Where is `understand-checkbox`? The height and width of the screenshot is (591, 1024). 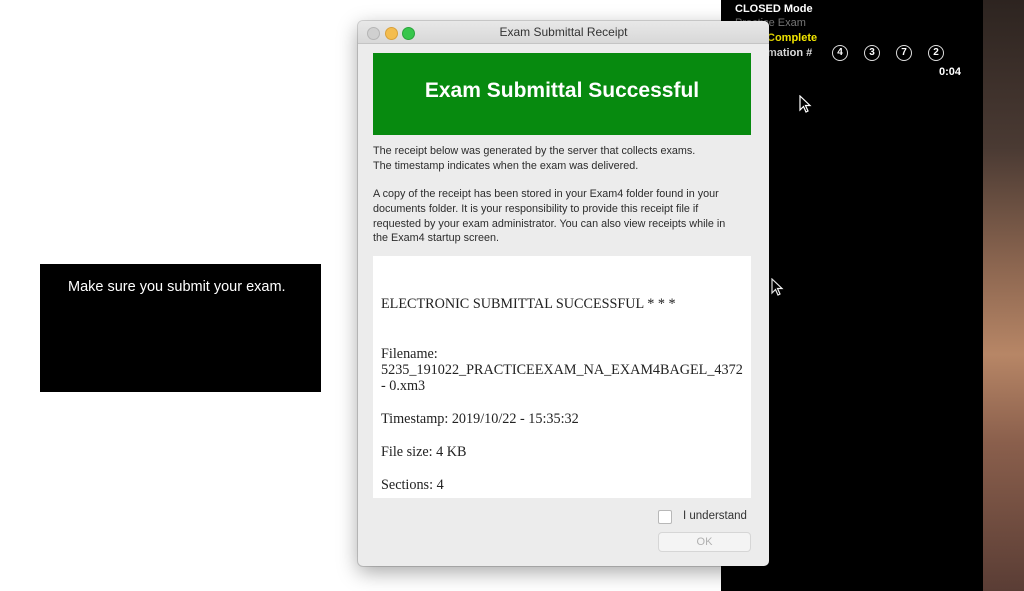
understand-checkbox is located at coordinates (665, 517).